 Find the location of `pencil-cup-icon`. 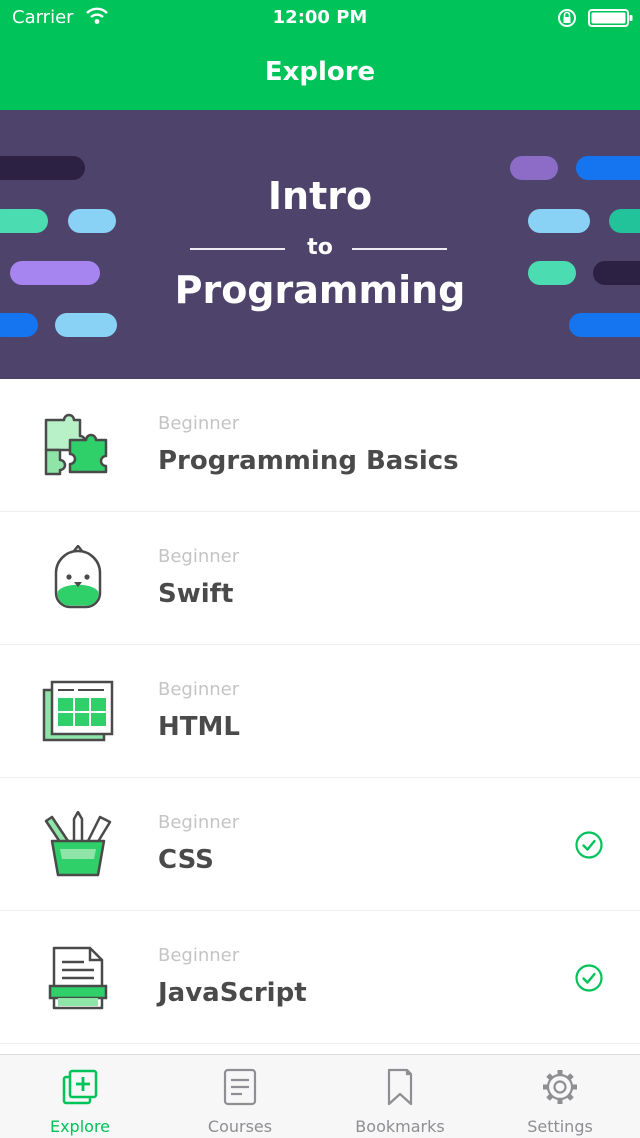

pencil-cup-icon is located at coordinates (78, 844).